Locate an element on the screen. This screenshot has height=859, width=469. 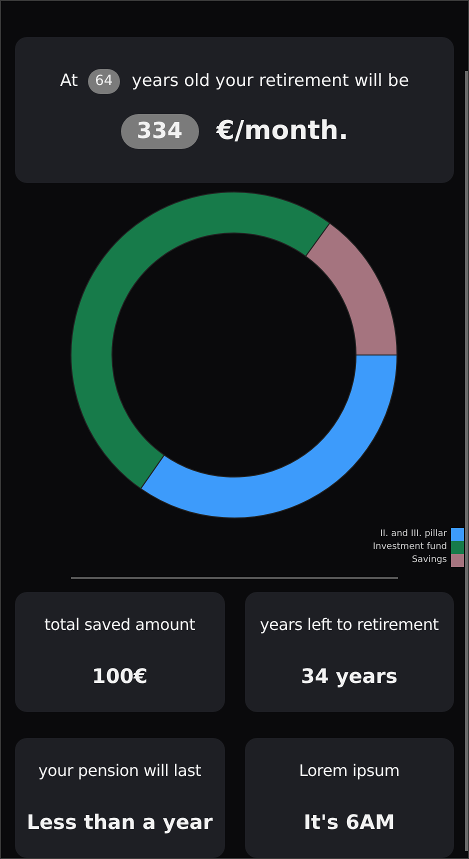
legend-label: Savings is located at coordinates (429, 561).